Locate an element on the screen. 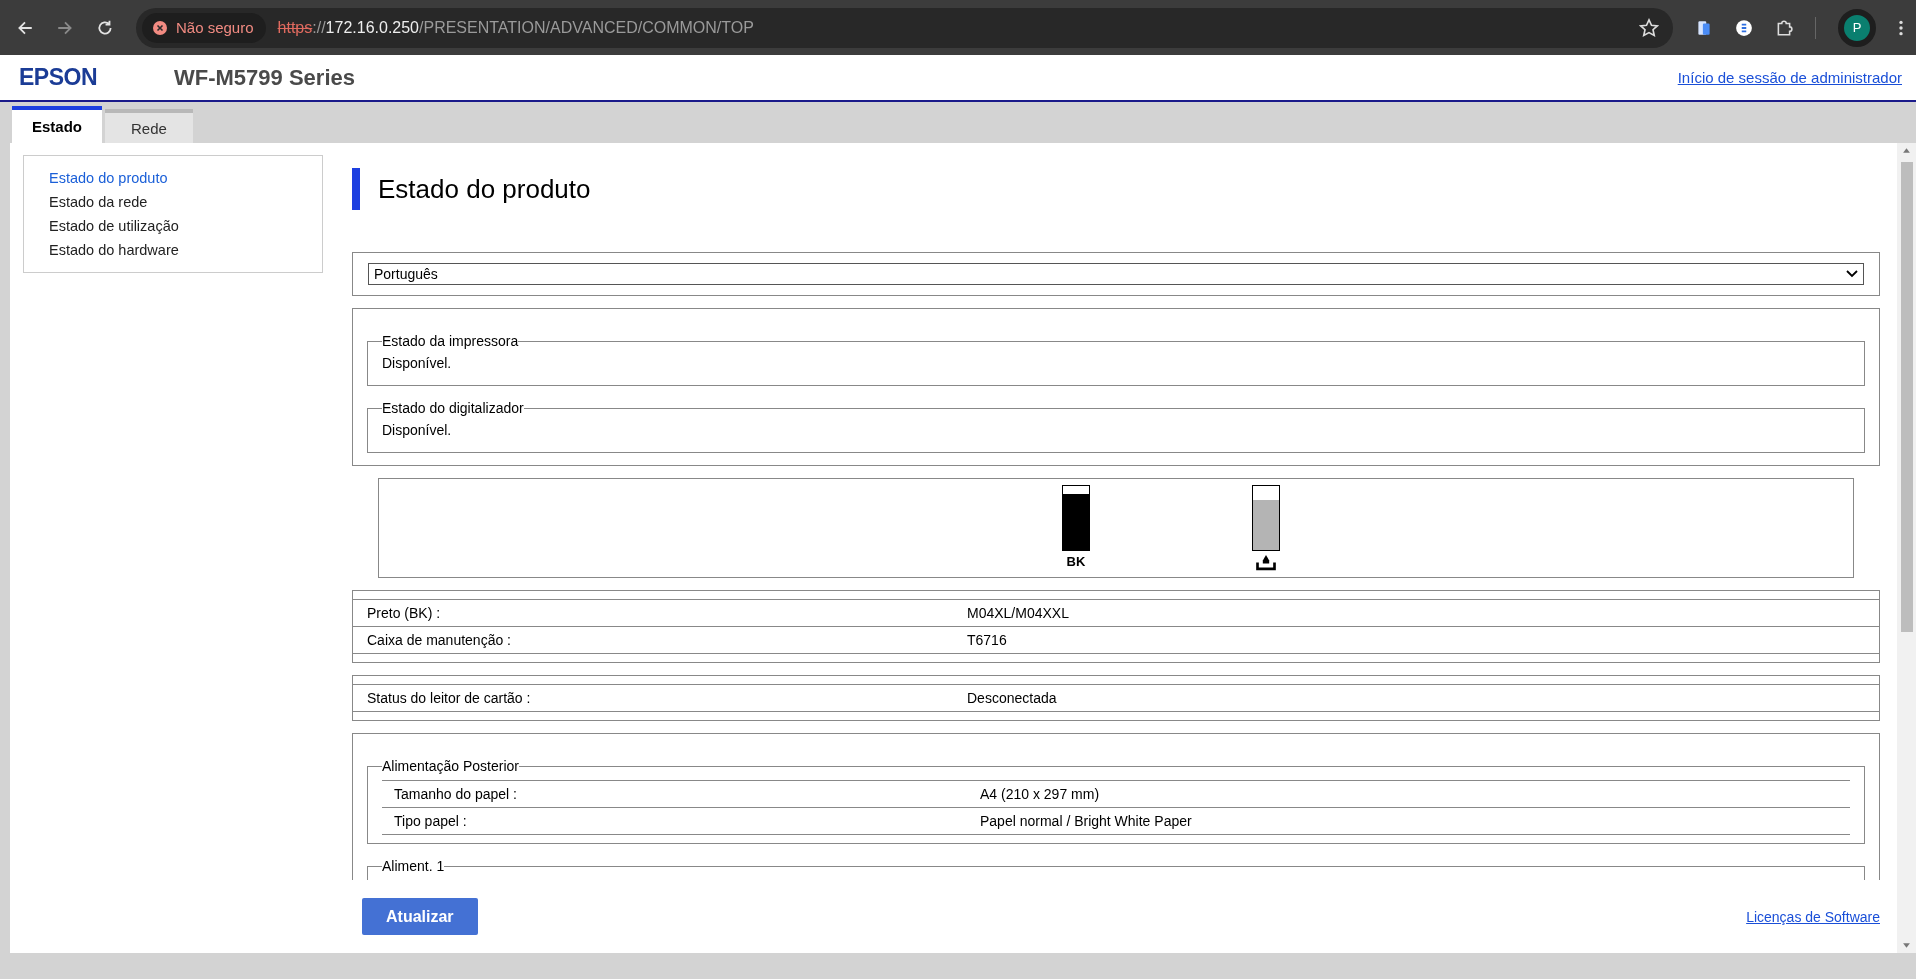  row-label: Tipo papel : is located at coordinates (431, 821).